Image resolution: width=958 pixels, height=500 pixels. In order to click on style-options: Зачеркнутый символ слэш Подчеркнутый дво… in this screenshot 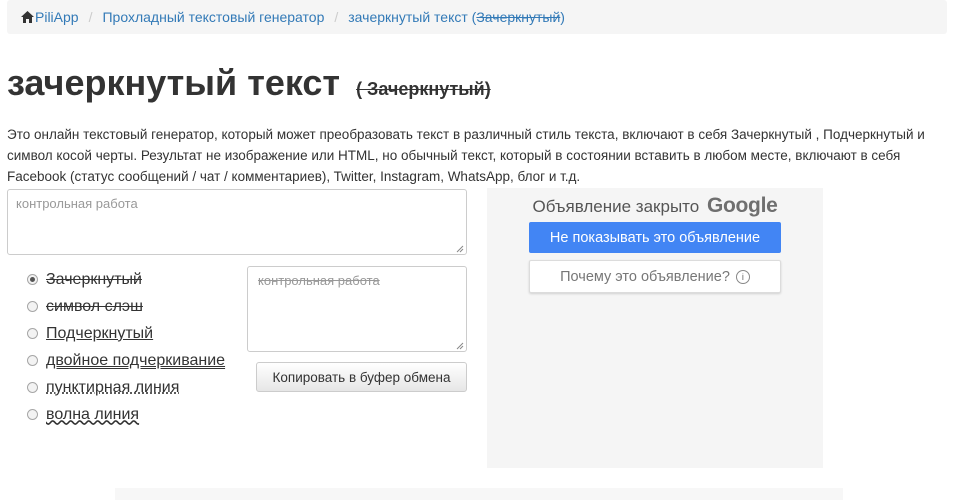, I will do `click(126, 347)`.